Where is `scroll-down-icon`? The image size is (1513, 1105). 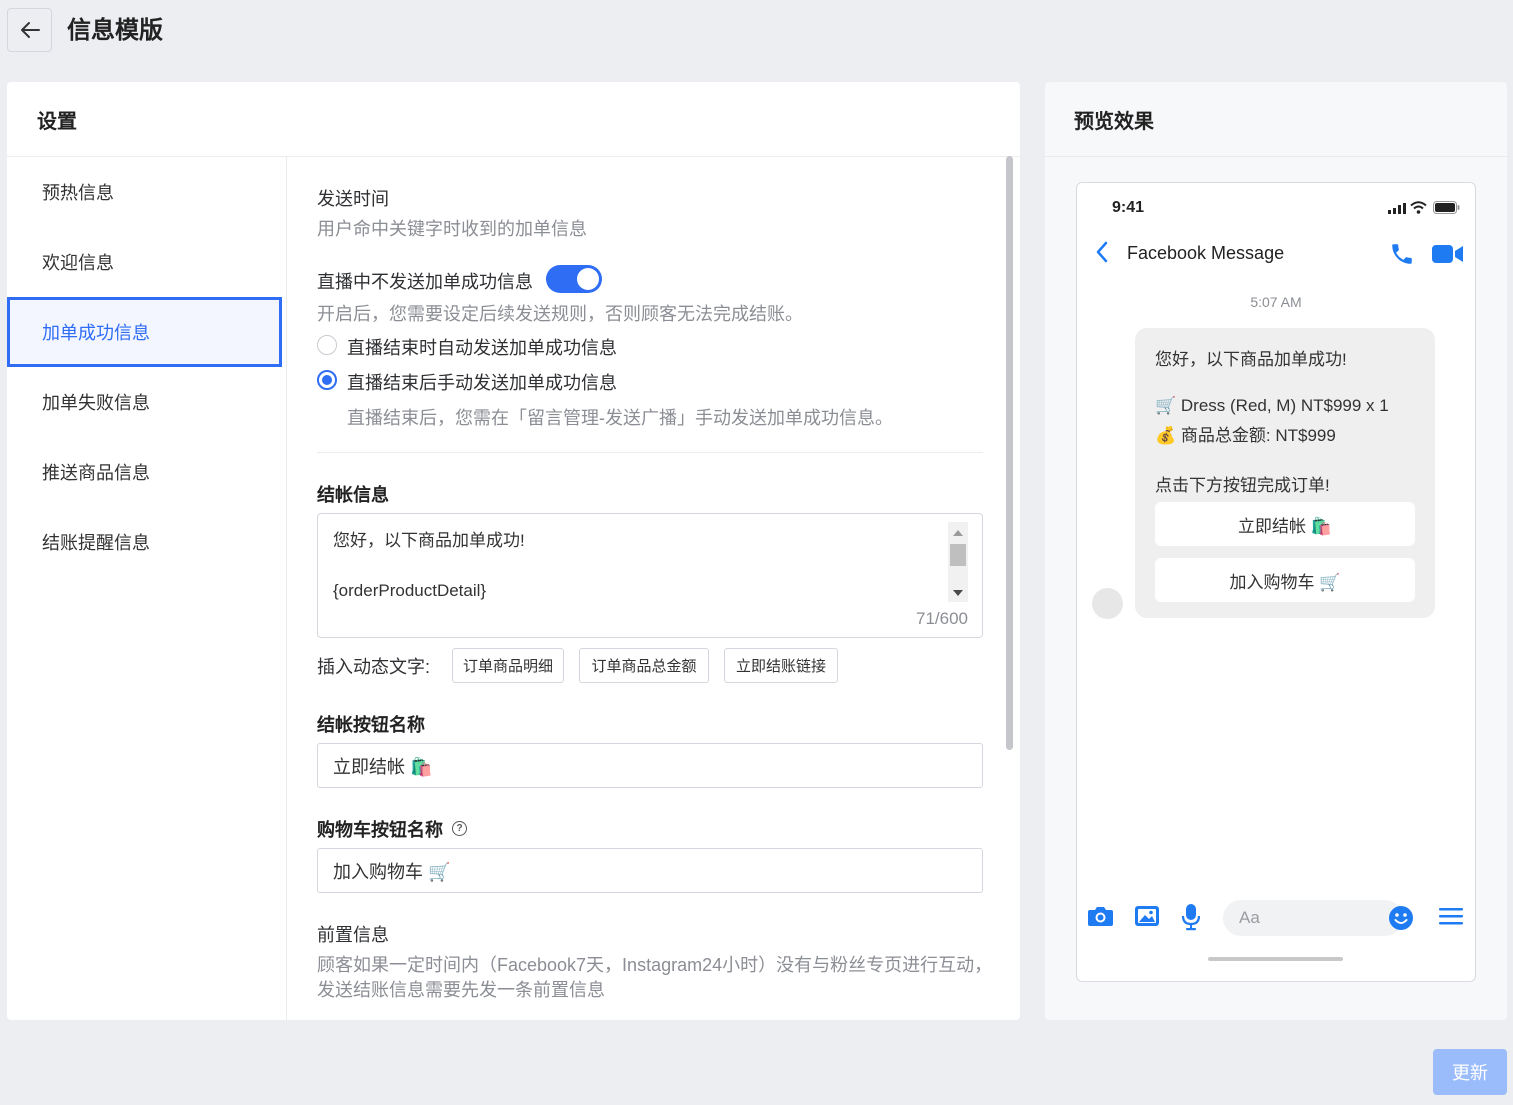 scroll-down-icon is located at coordinates (958, 593).